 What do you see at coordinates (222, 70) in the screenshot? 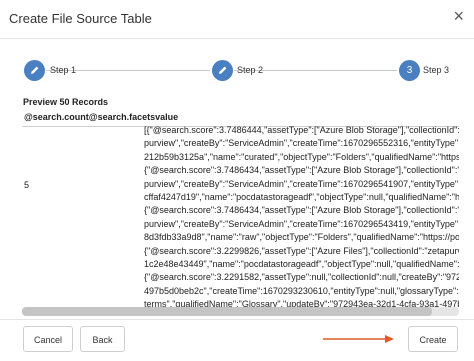
I see `step-2-pencil-icon` at bounding box center [222, 70].